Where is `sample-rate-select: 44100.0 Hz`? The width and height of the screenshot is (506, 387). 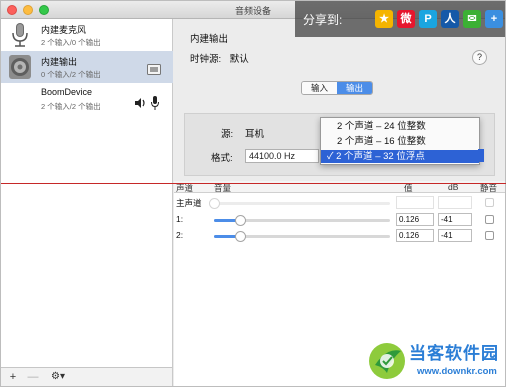 sample-rate-select: 44100.0 Hz is located at coordinates (282, 156).